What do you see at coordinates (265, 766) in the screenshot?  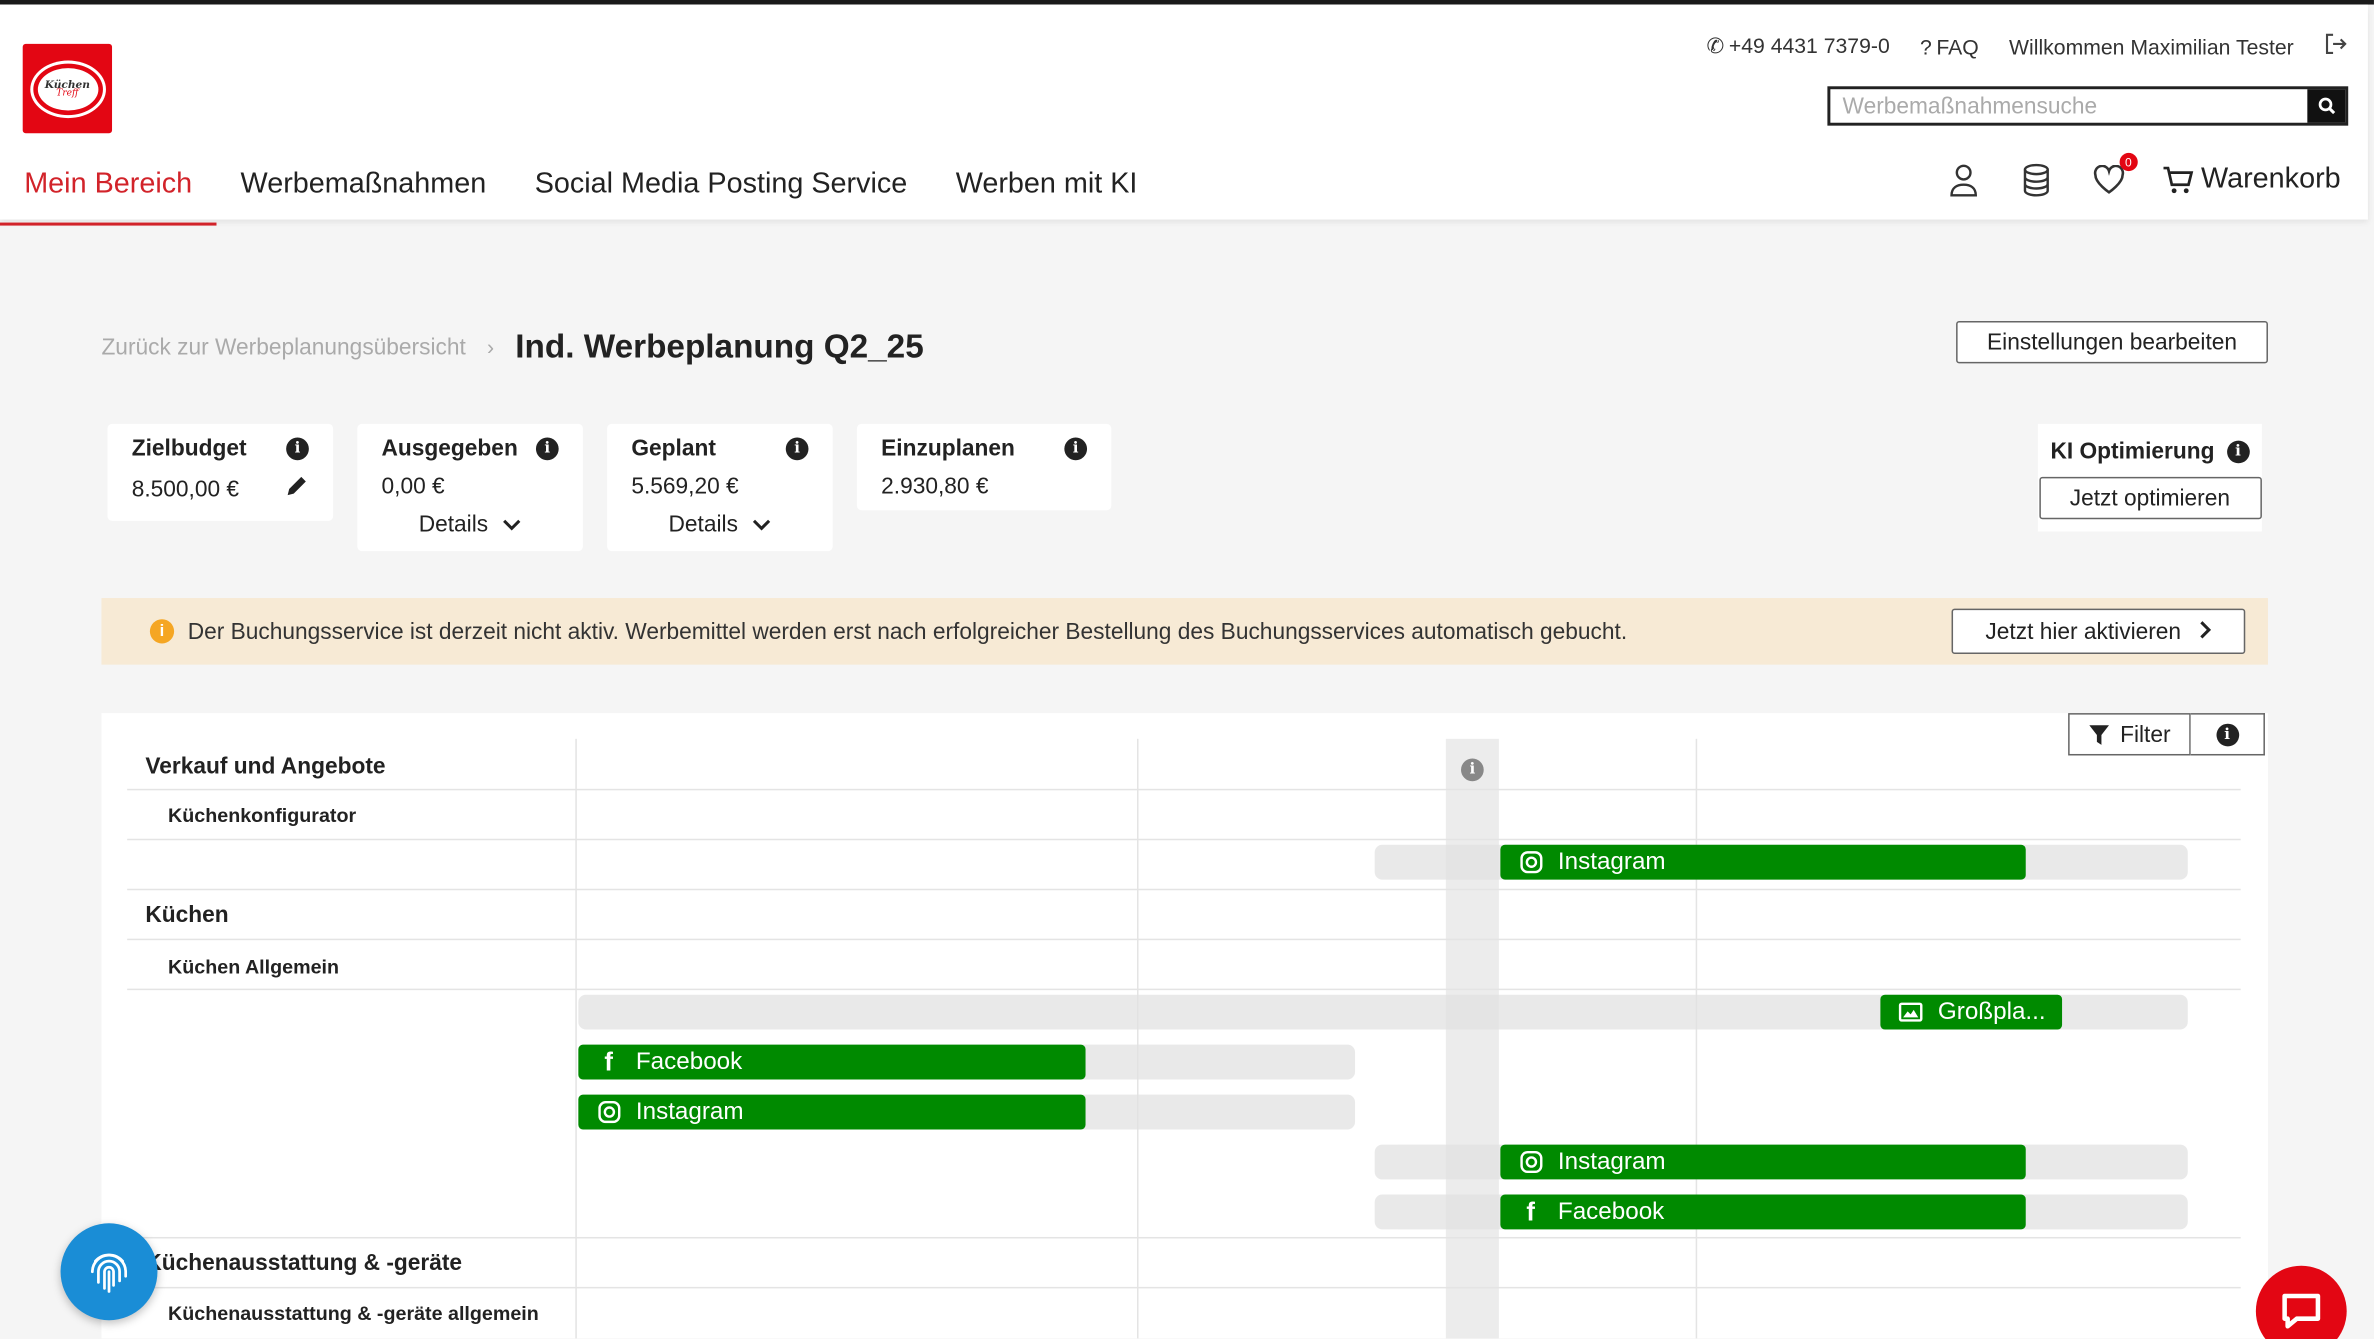 I see `group-label: Verkauf und Angebote` at bounding box center [265, 766].